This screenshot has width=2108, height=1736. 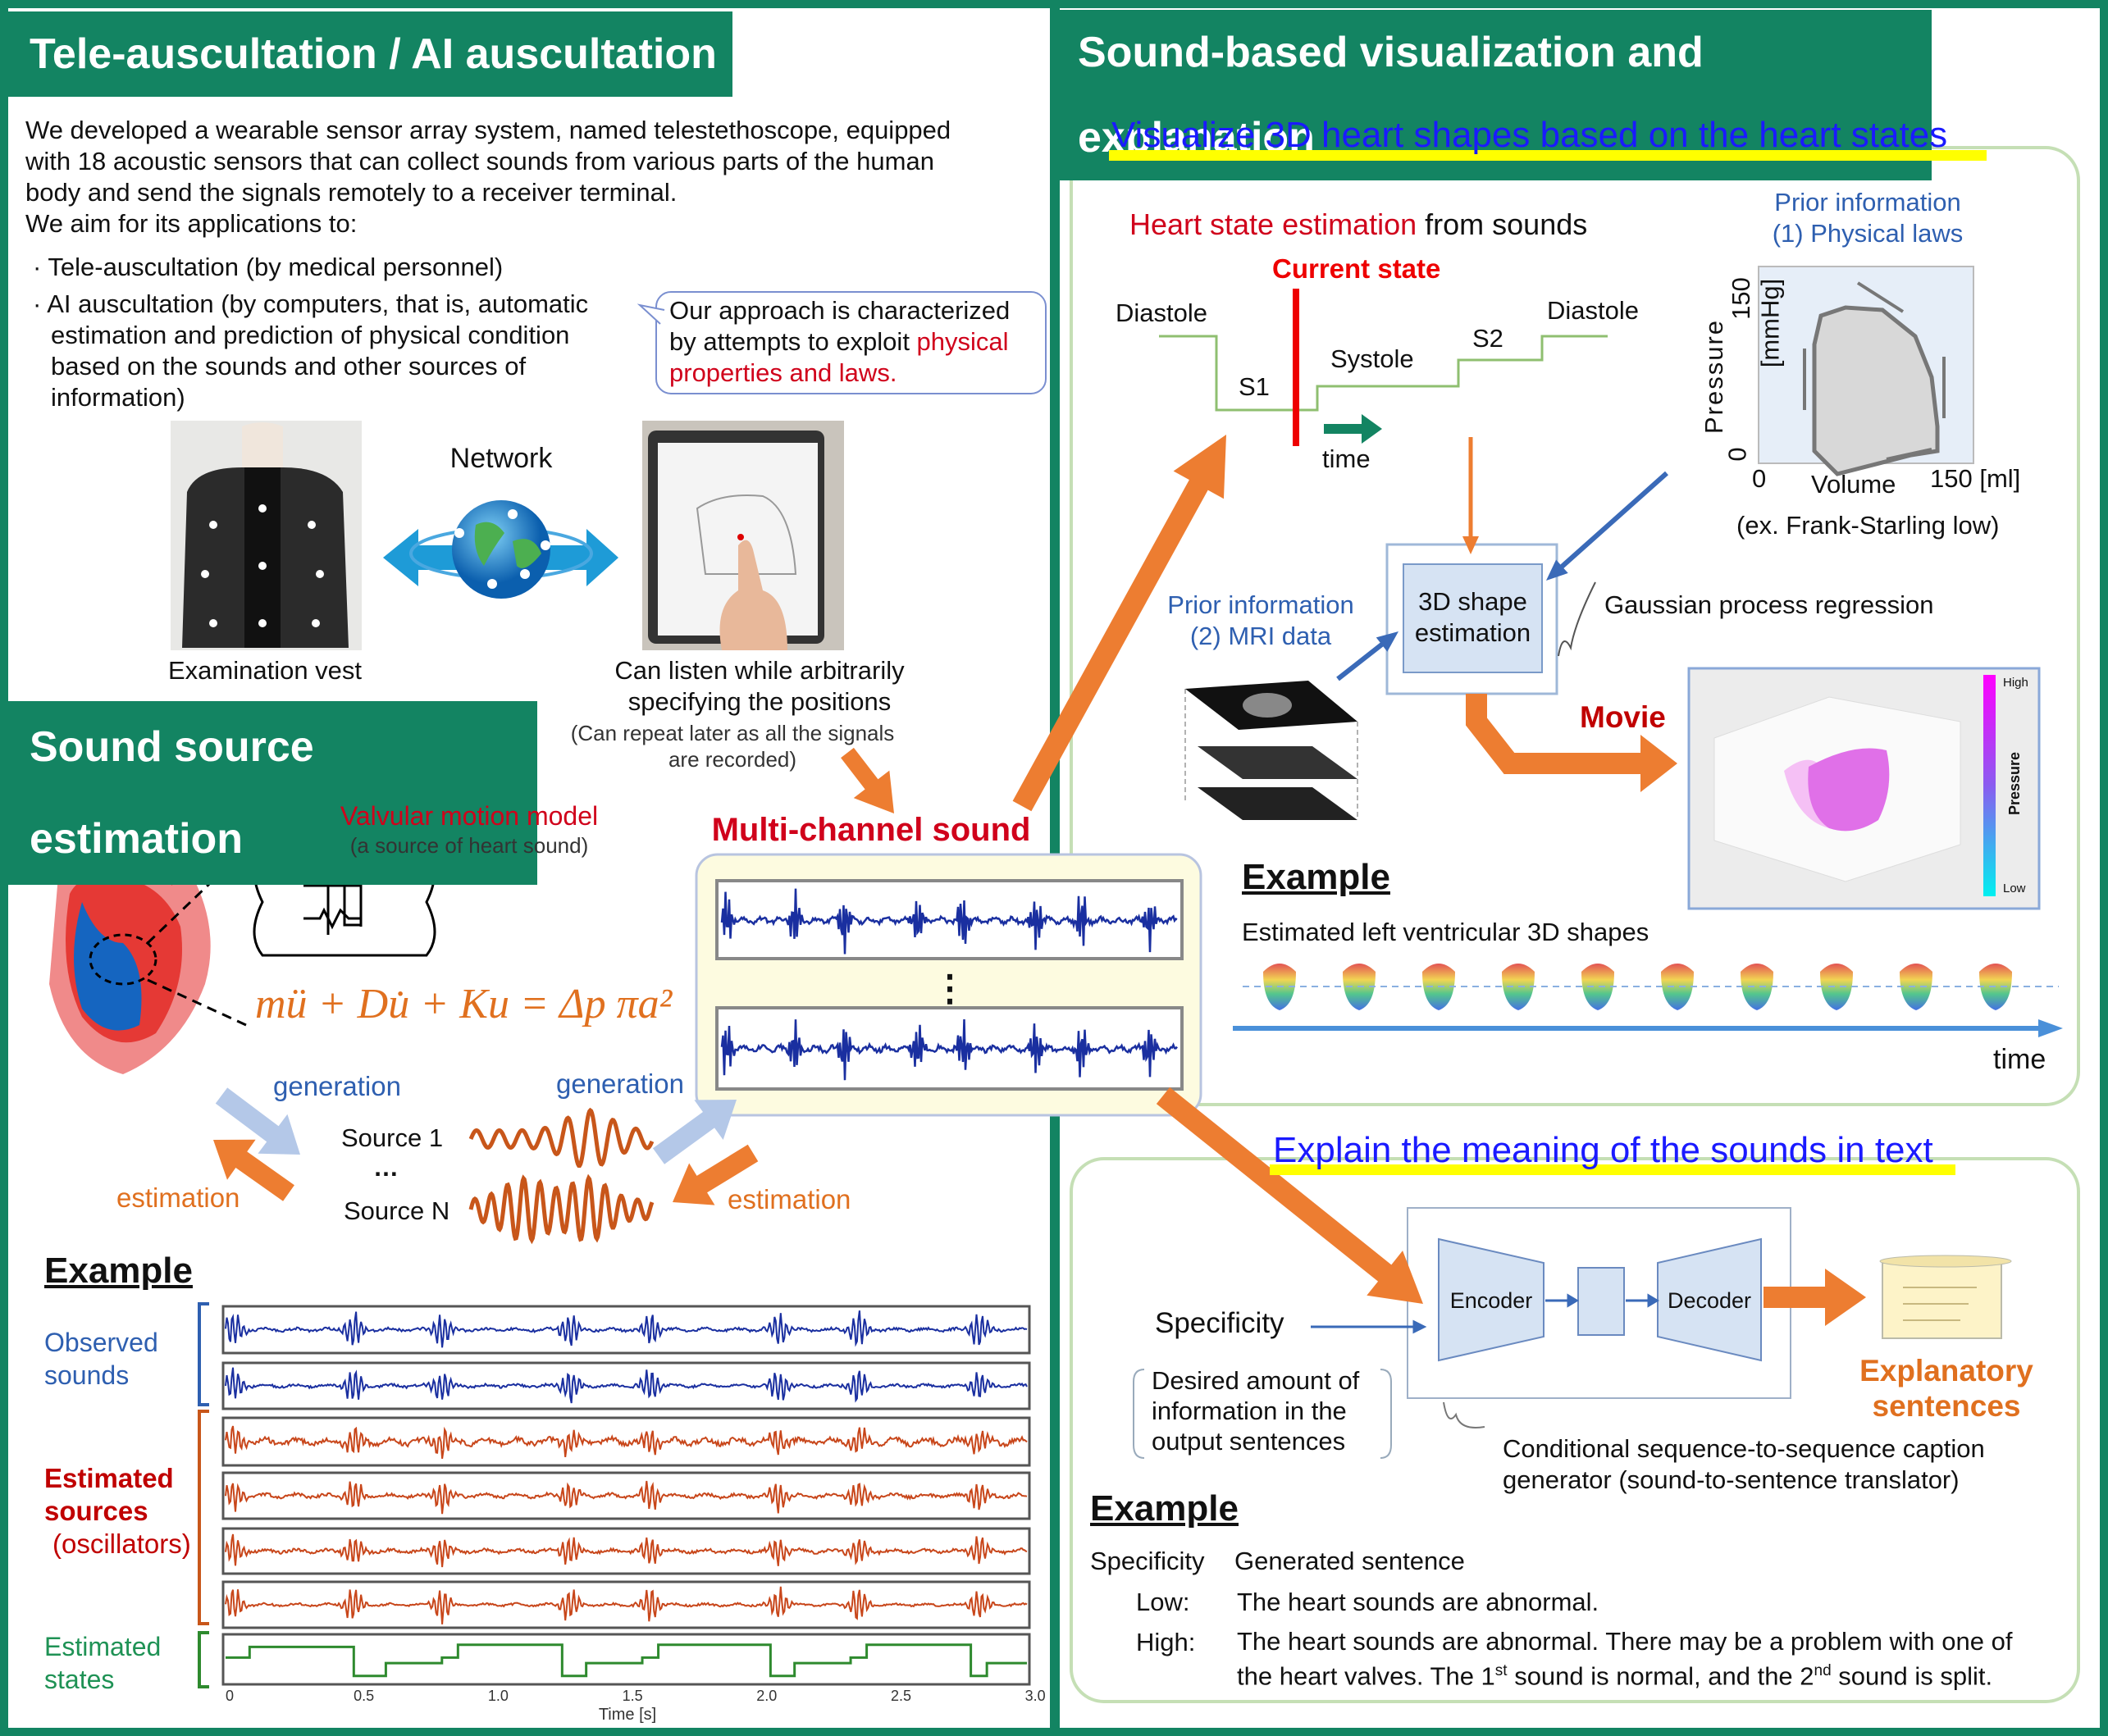 I want to click on pv-y-unit: [mmHg], so click(x=1770, y=323).